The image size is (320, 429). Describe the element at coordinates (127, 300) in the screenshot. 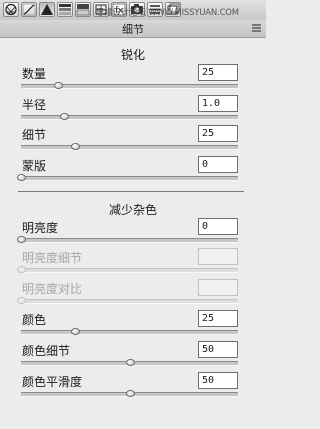

I see `luminance-contrast-slider` at that location.